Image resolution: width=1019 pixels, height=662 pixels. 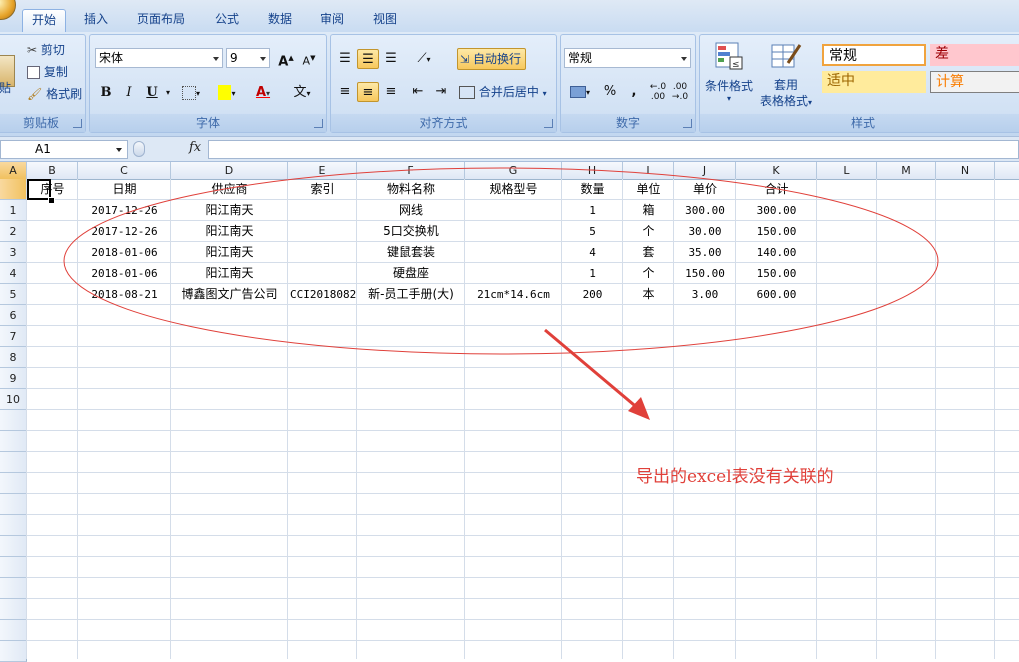 I want to click on table-format-button: 套用 表格格式▾, so click(x=786, y=94).